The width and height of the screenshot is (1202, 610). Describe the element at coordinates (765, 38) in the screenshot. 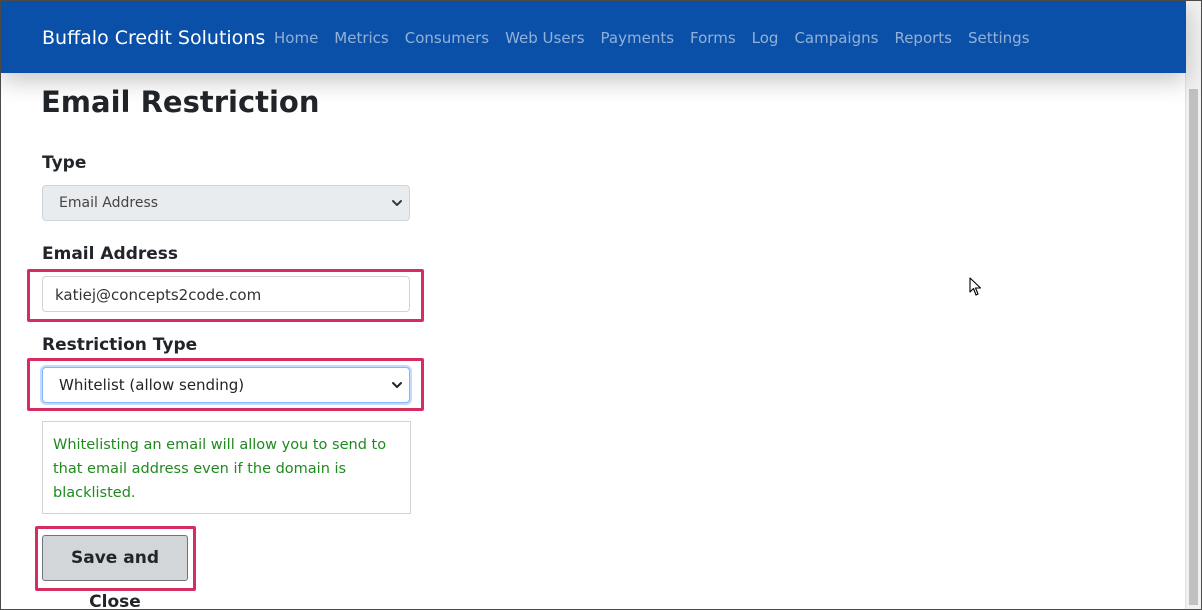

I see `nav-link-log: Log` at that location.